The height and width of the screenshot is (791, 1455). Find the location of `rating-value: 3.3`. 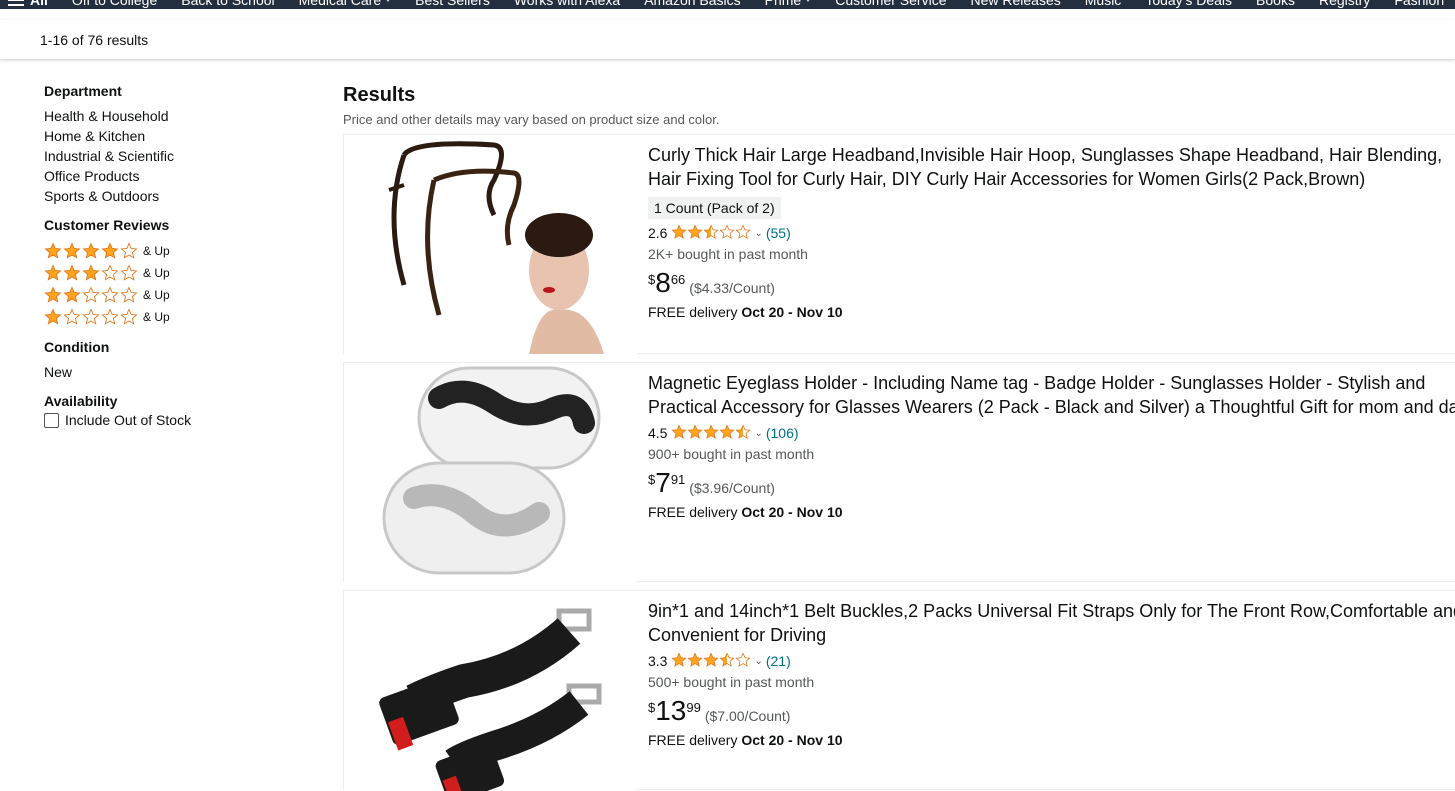

rating-value: 3.3 is located at coordinates (658, 661).